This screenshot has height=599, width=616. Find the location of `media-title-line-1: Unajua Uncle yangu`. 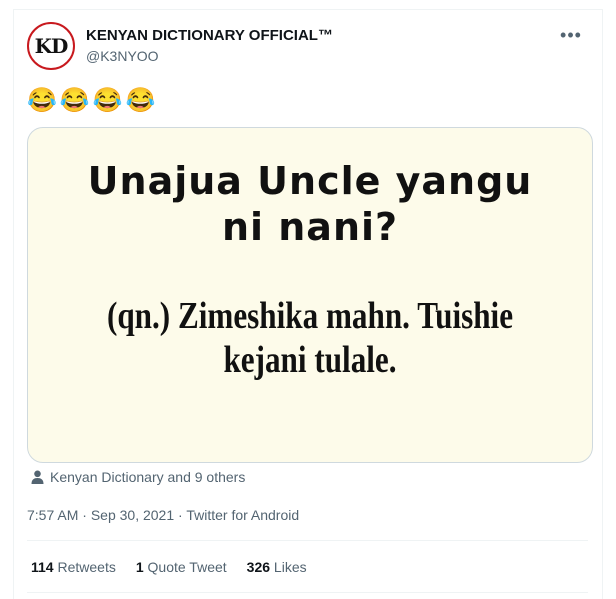

media-title-line-1: Unajua Uncle yangu is located at coordinates (310, 181).